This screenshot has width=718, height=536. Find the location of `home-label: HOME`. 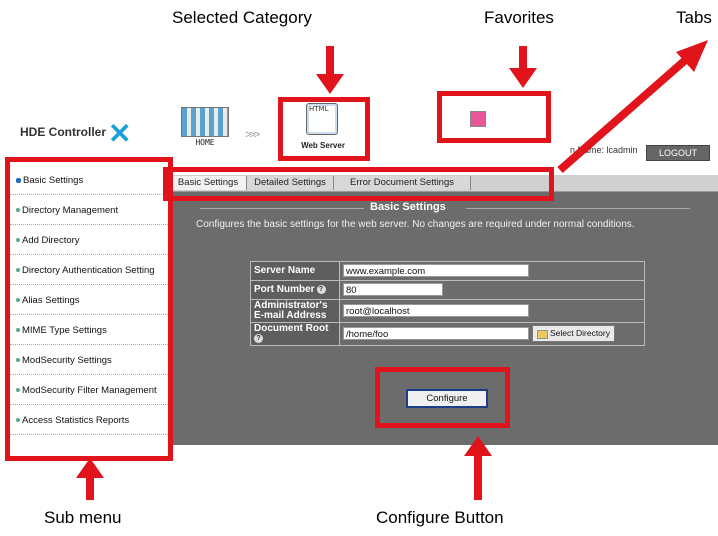

home-label: HOME is located at coordinates (205, 142).